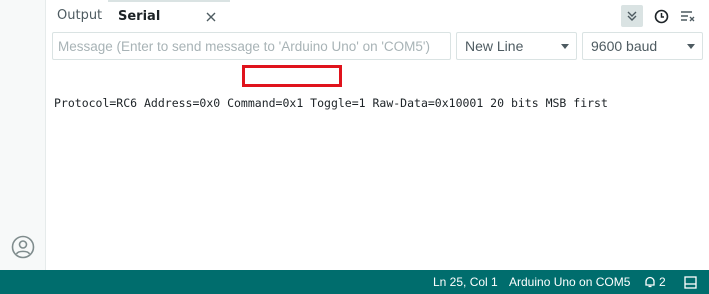  What do you see at coordinates (251, 46) in the screenshot?
I see `message-input` at bounding box center [251, 46].